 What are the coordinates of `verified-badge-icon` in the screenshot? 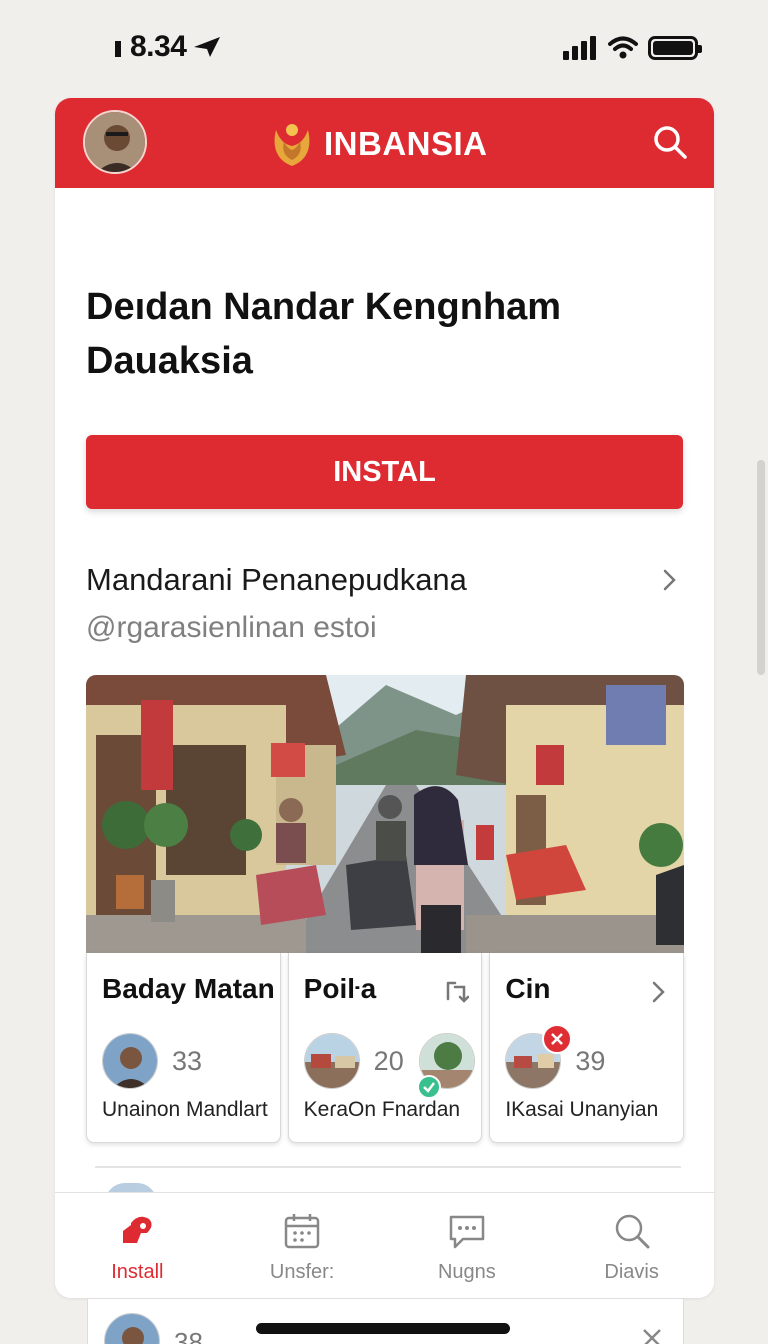 It's located at (428, 1087).